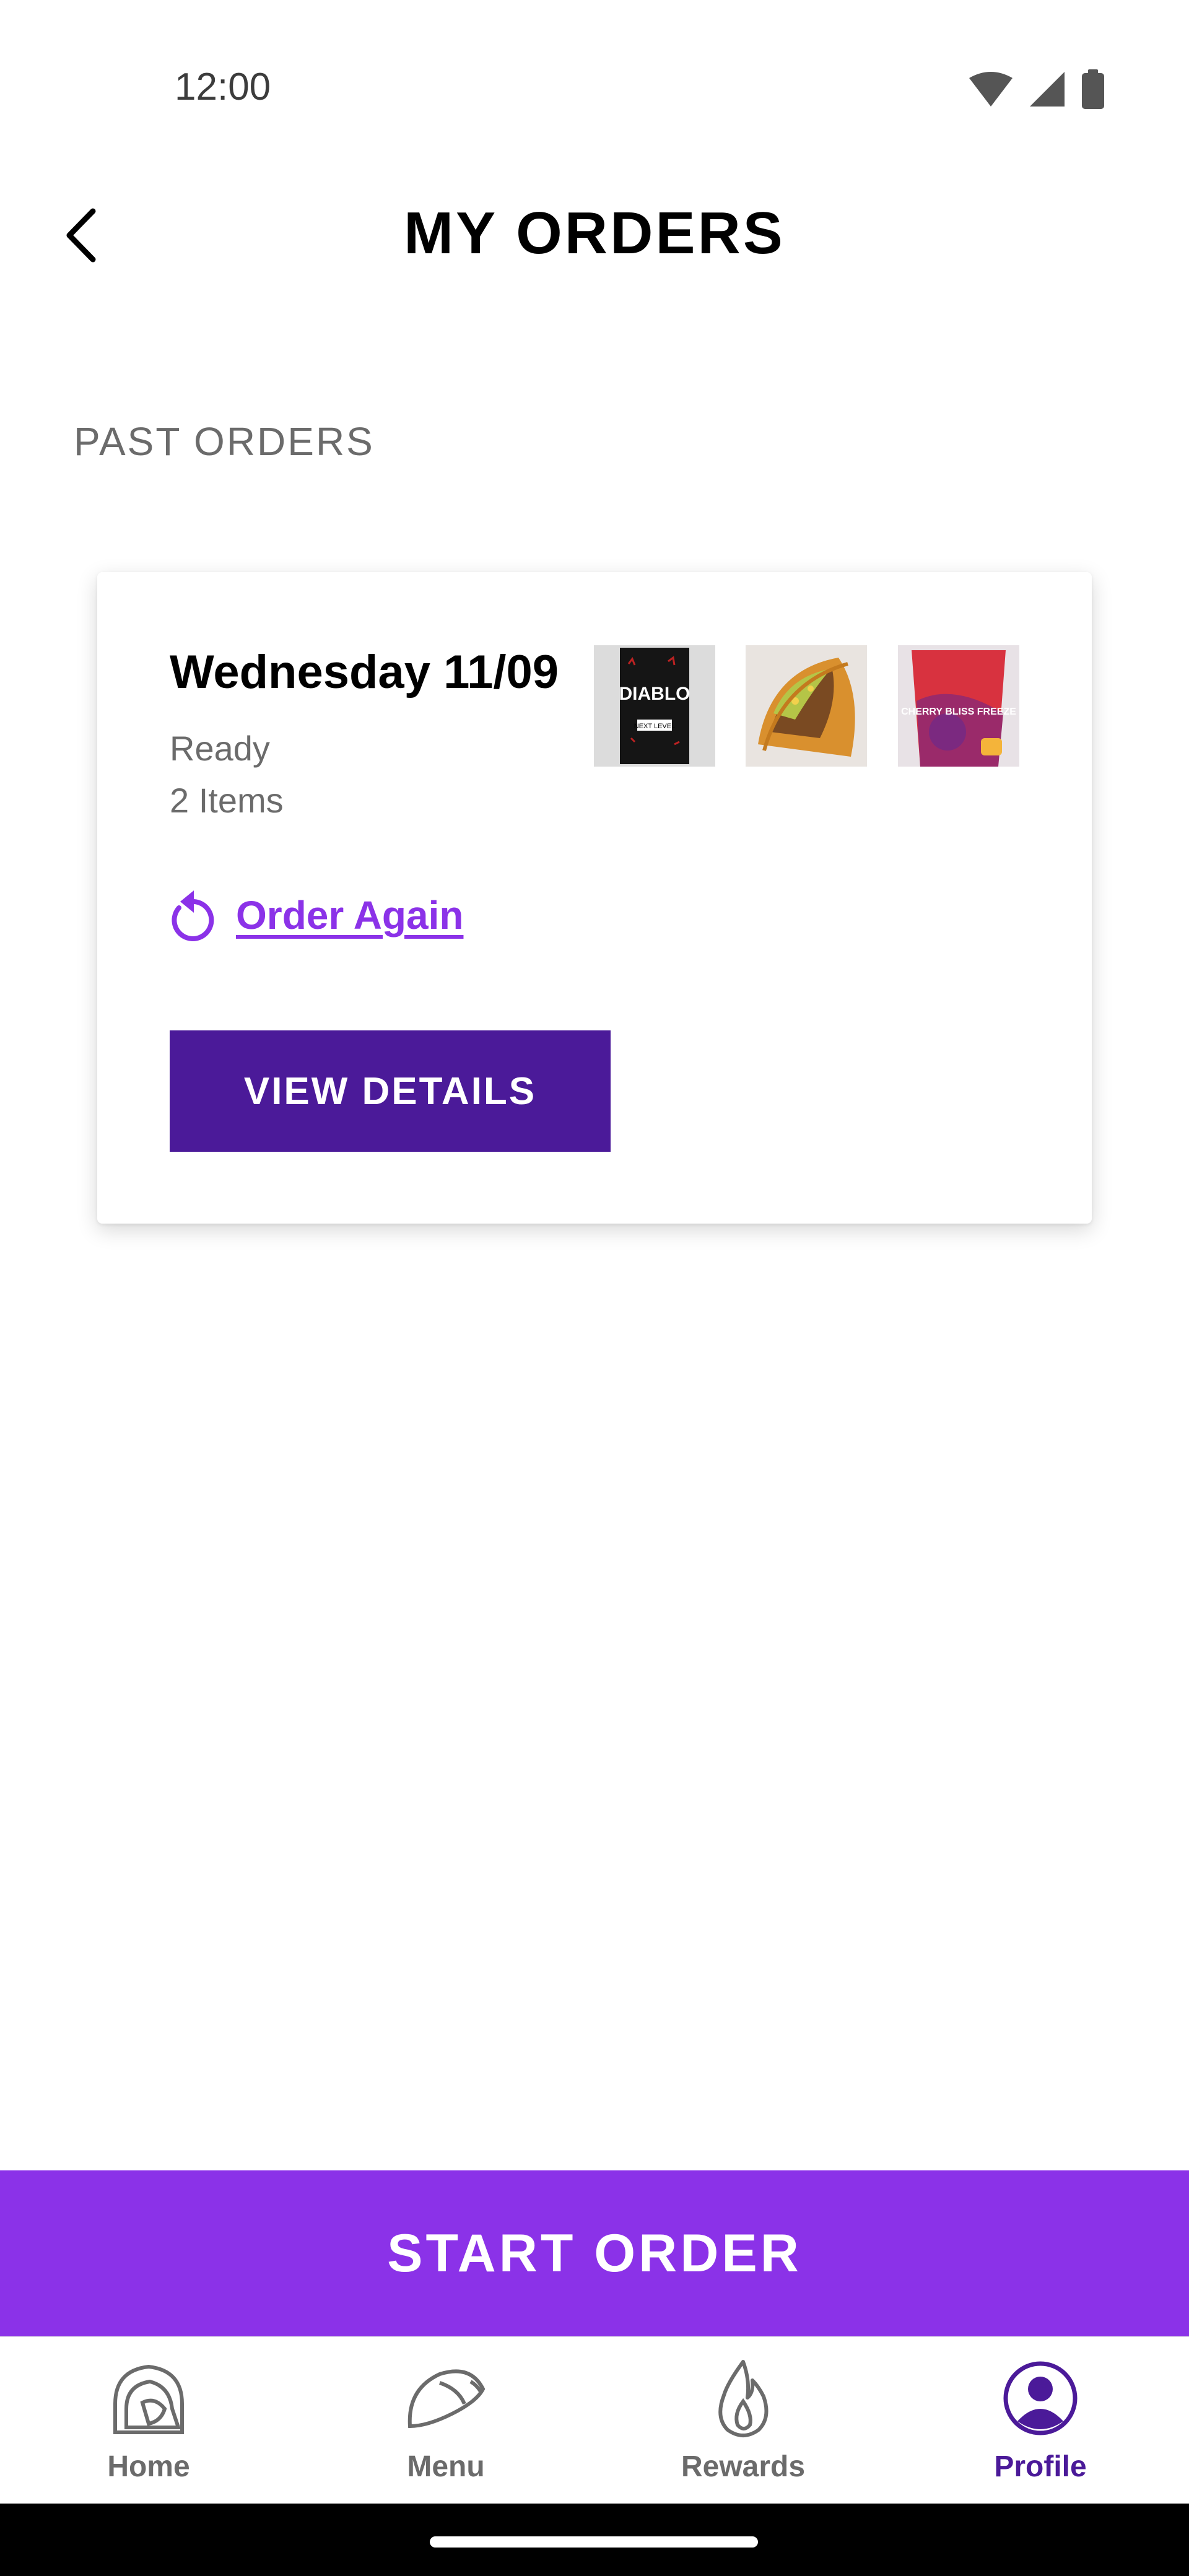 The height and width of the screenshot is (2576, 1189). What do you see at coordinates (1047, 91) in the screenshot?
I see `signal-icon` at bounding box center [1047, 91].